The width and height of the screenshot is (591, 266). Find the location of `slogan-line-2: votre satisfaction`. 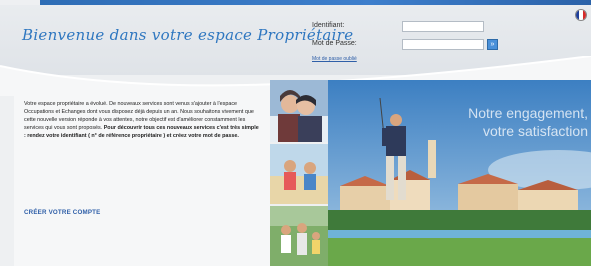

slogan-line-2: votre satisfaction is located at coordinates (535, 131).